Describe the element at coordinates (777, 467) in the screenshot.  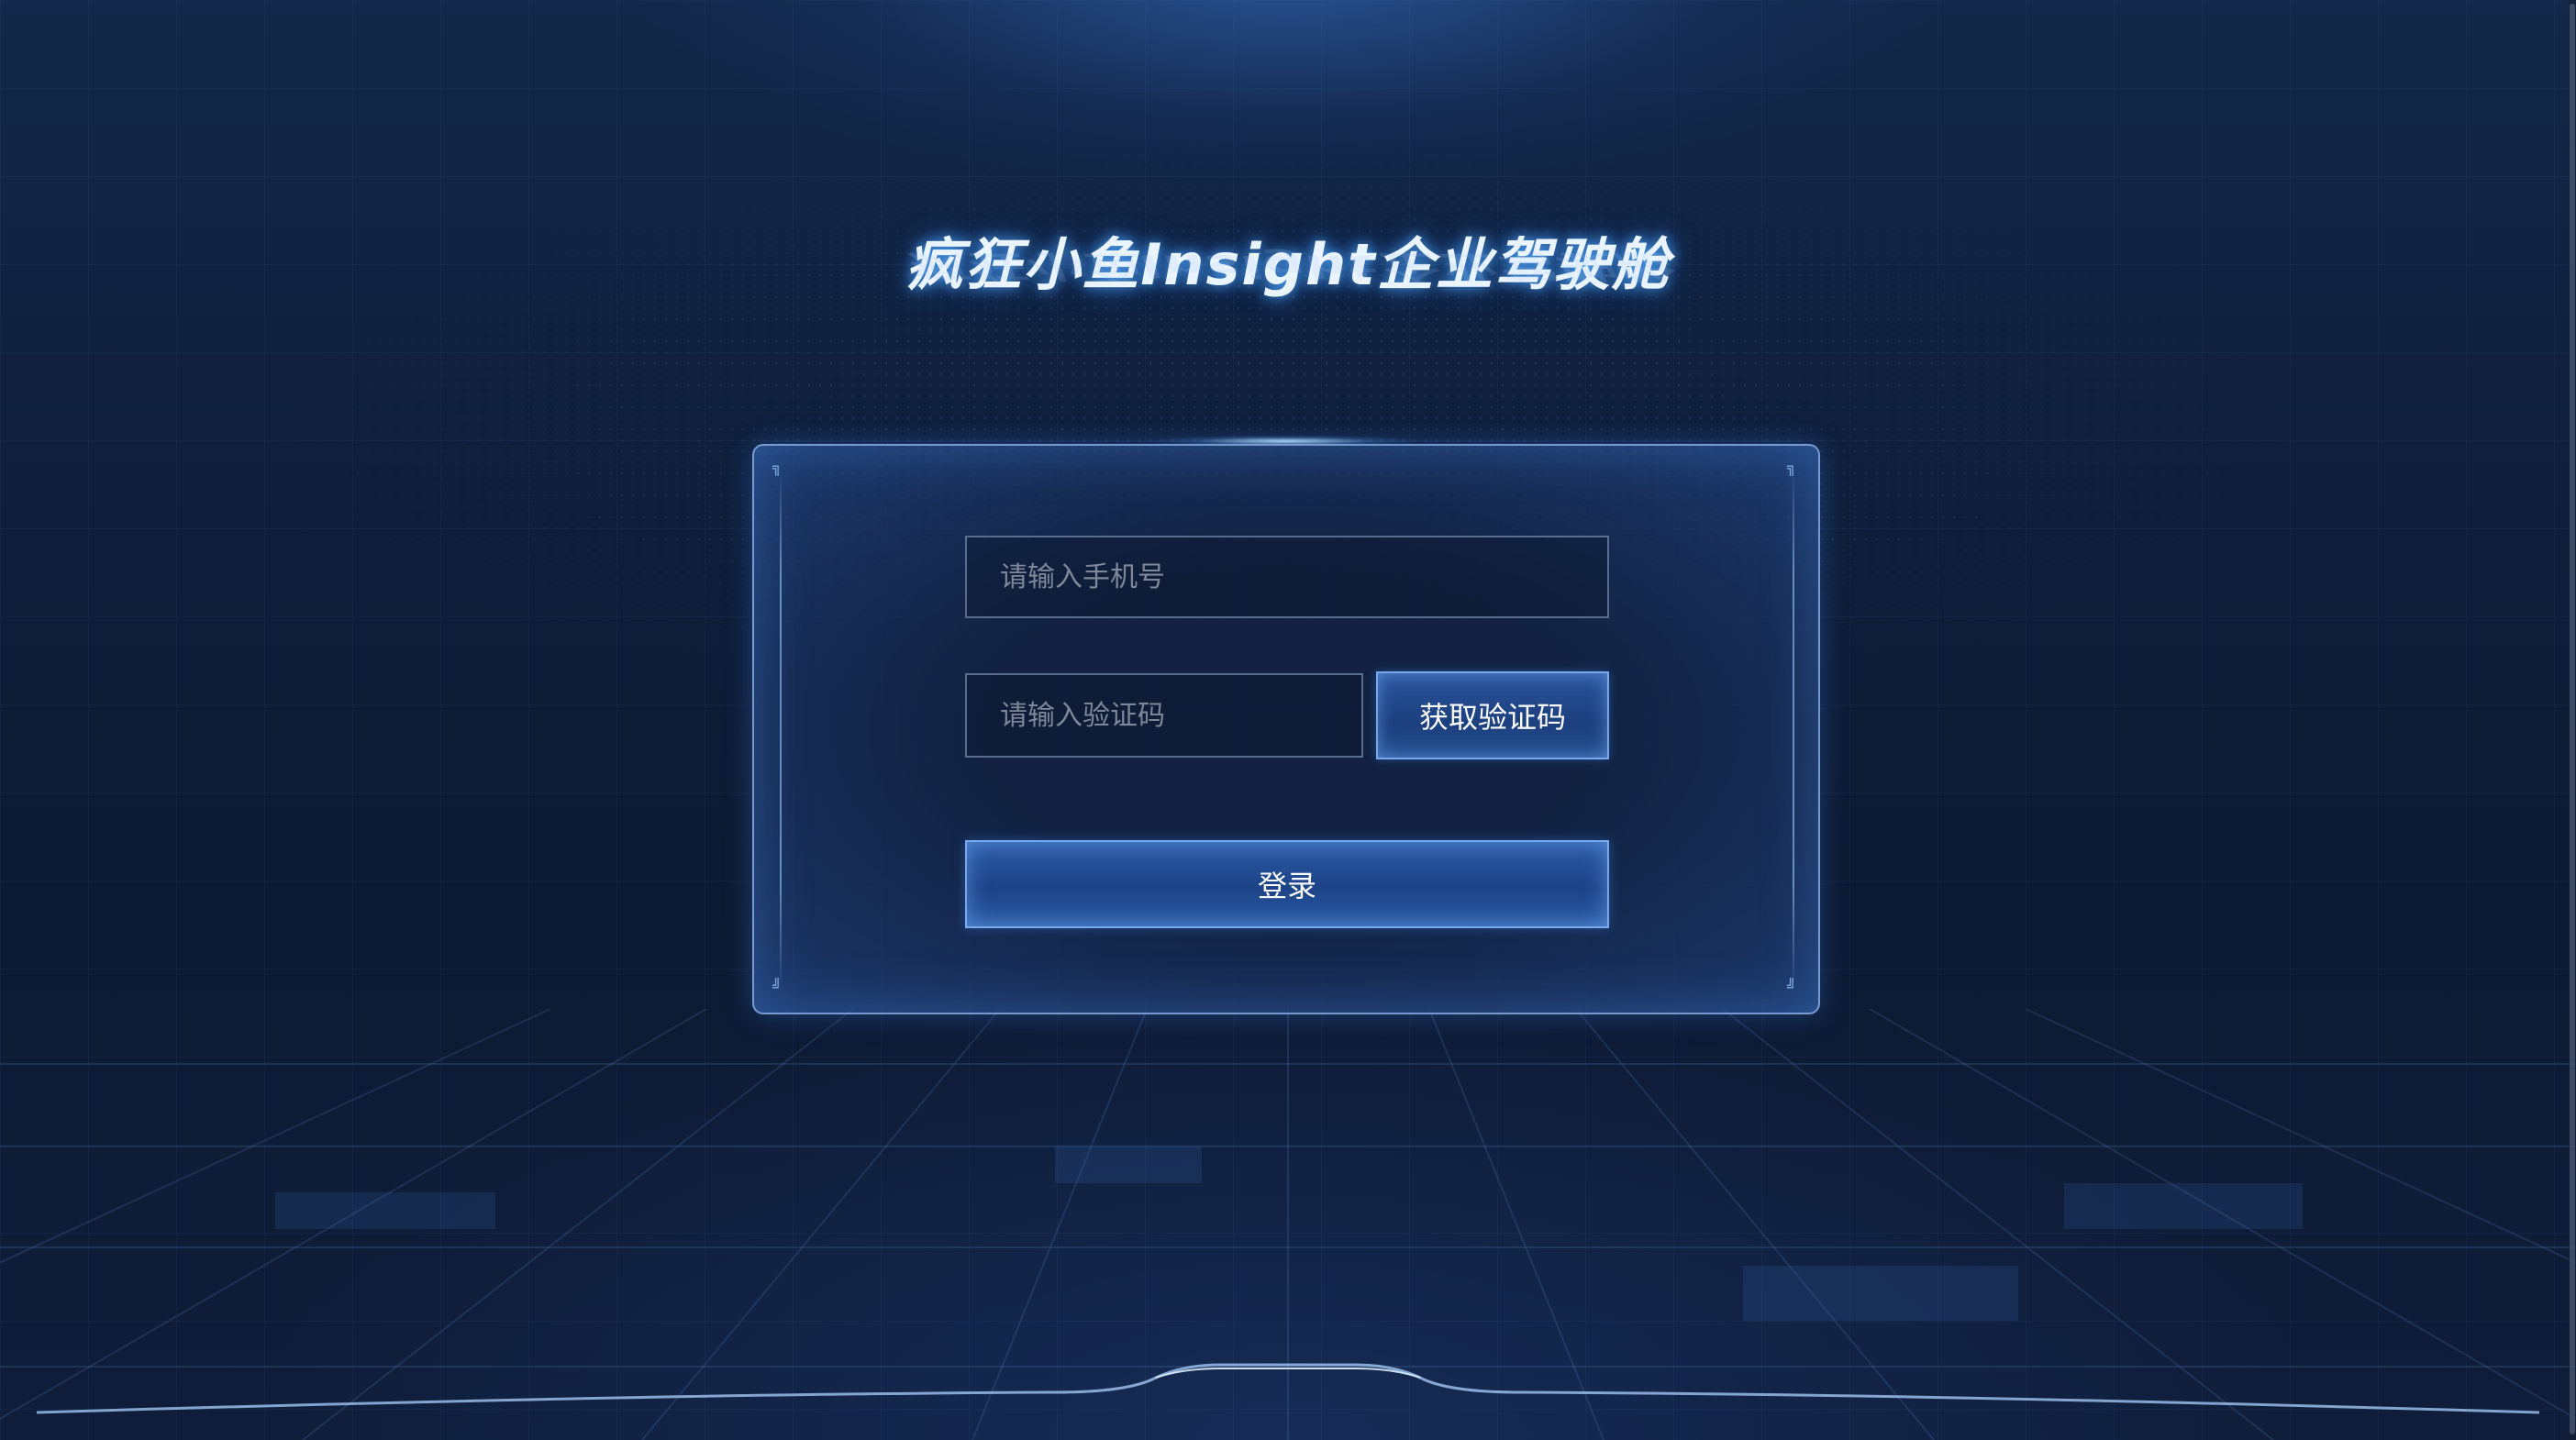
I see `corner-mark-top-left-icon: ╗` at that location.